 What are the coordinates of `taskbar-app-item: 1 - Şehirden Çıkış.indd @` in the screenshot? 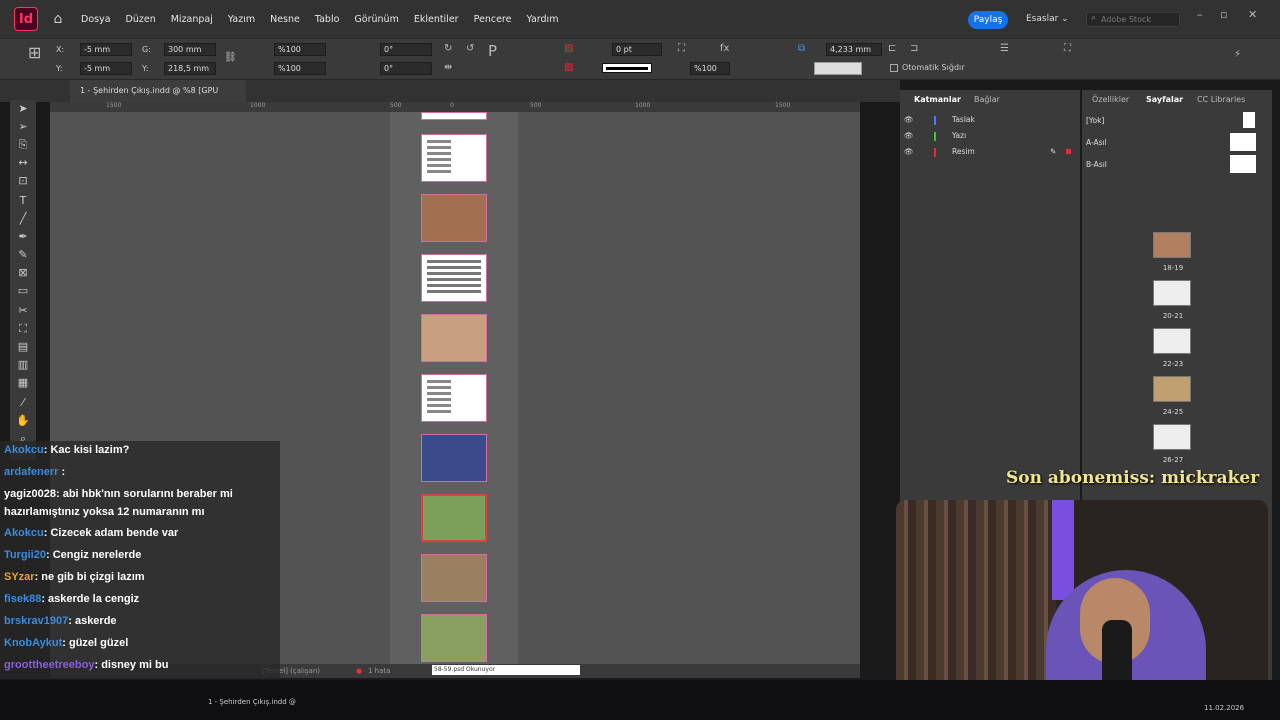 It's located at (252, 702).